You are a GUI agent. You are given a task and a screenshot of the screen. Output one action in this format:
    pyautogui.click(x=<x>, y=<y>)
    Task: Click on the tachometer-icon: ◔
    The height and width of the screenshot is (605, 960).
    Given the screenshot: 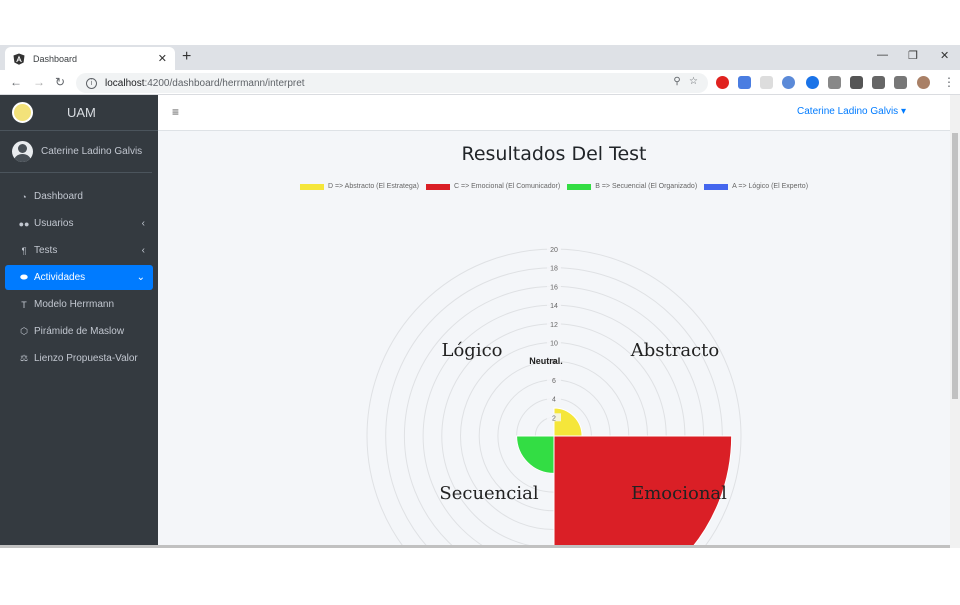 What is the action you would take?
    pyautogui.click(x=24, y=196)
    